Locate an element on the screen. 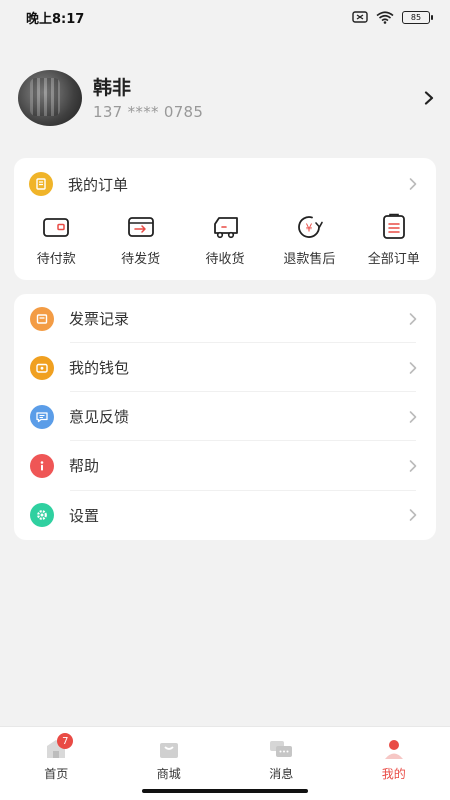  menu-item-invoice: 发票记录 is located at coordinates (225, 318).